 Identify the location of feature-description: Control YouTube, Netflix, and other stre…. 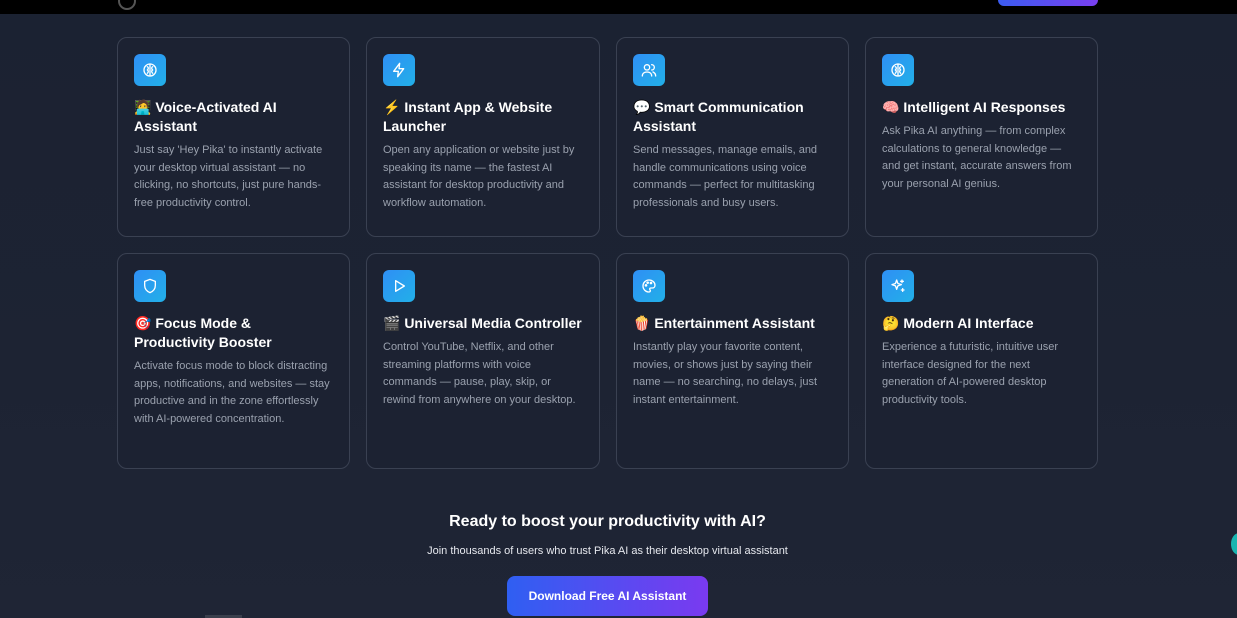
(479, 373).